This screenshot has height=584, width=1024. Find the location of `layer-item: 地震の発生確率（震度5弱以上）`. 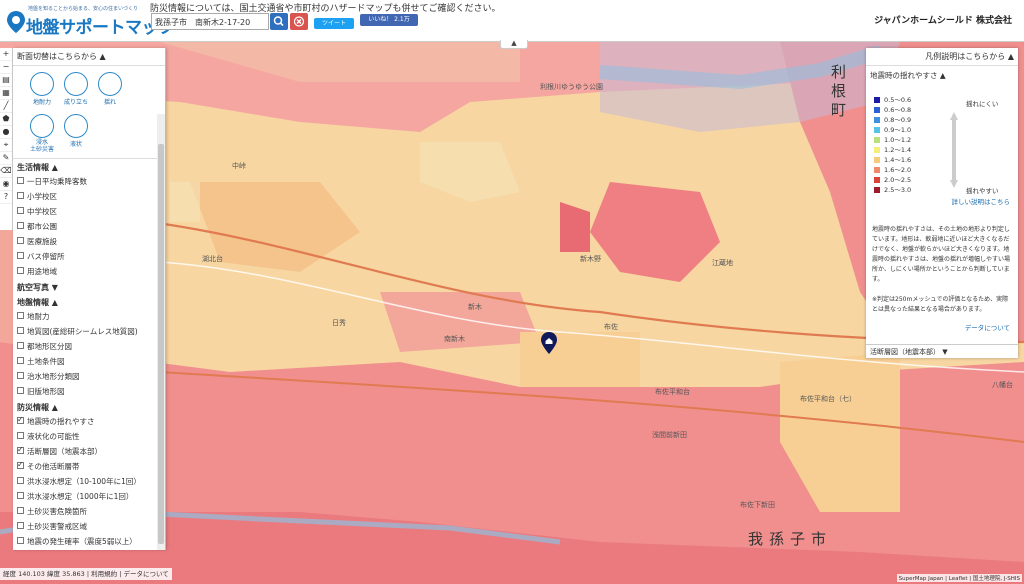

layer-item: 地震の発生確率（震度5弱以上） is located at coordinates (89, 541).